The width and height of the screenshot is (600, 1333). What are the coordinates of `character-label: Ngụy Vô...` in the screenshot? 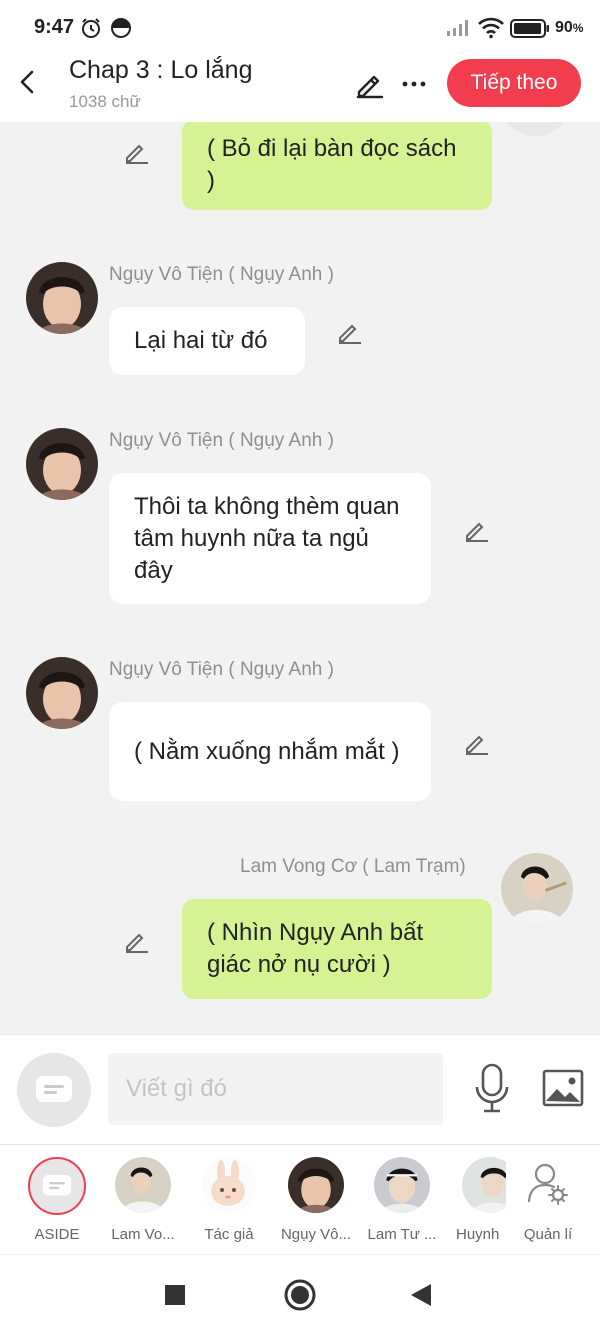 It's located at (316, 1234).